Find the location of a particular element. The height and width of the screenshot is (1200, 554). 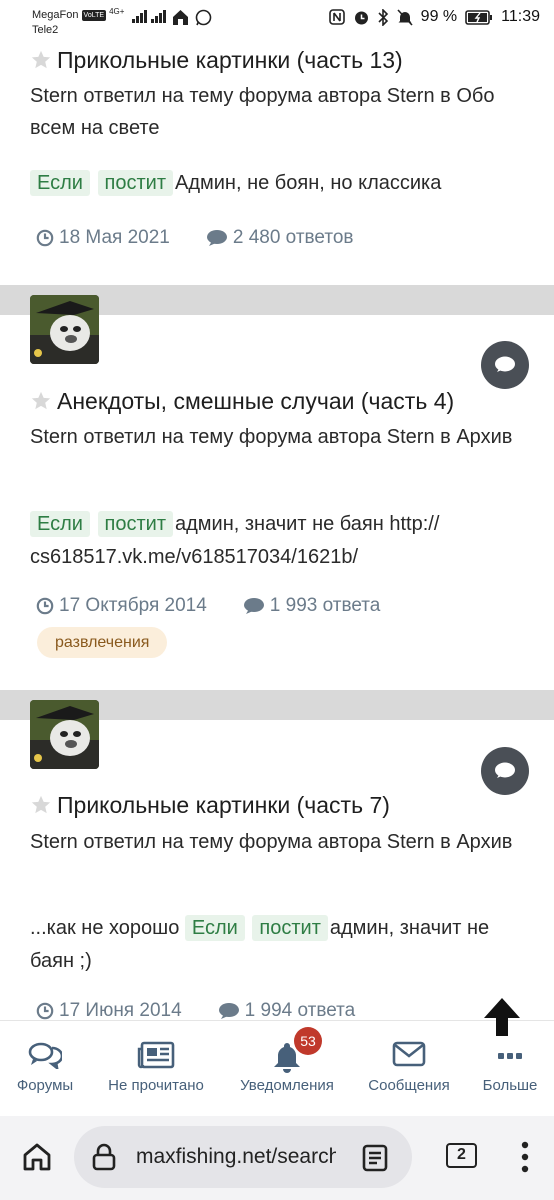

carrier-info: MegaFon VoLTE 4G+ Tele2 is located at coordinates (78, 21).